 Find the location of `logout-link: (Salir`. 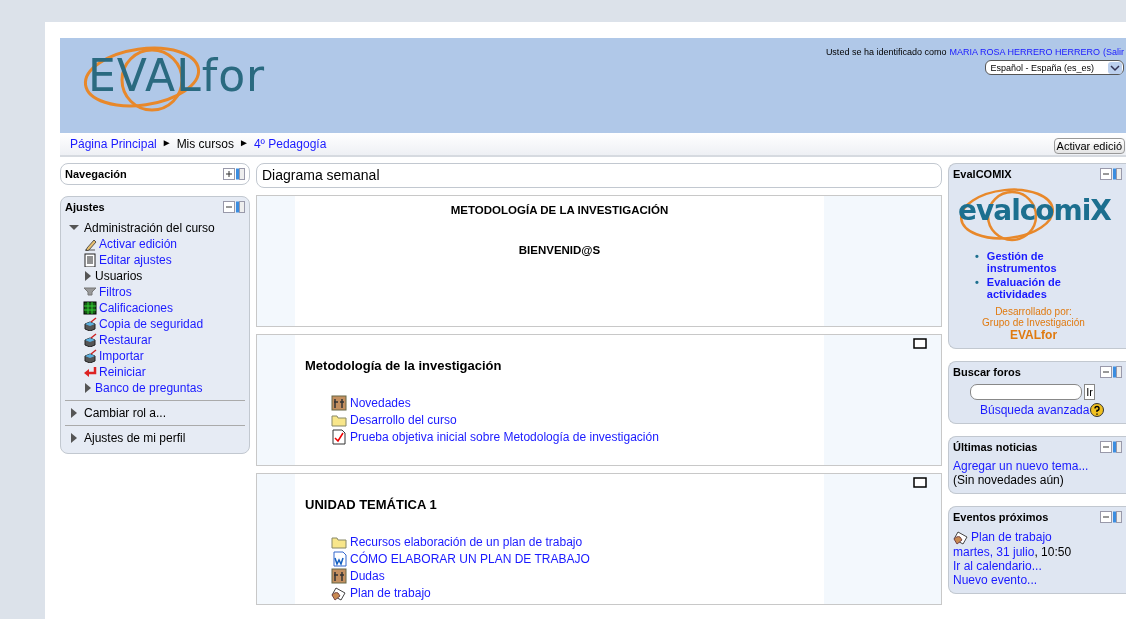

logout-link: (Salir is located at coordinates (1113, 52).